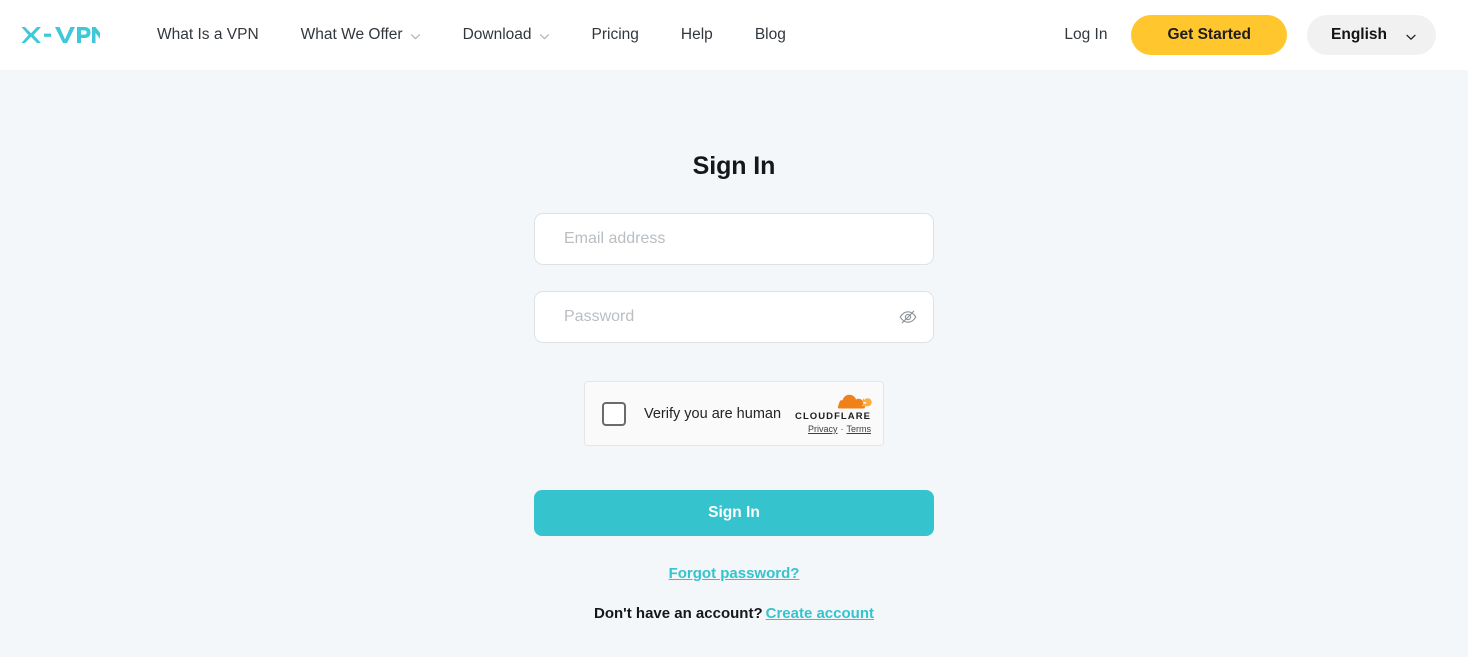  I want to click on verify-human-label: Verify you are human, so click(713, 413).